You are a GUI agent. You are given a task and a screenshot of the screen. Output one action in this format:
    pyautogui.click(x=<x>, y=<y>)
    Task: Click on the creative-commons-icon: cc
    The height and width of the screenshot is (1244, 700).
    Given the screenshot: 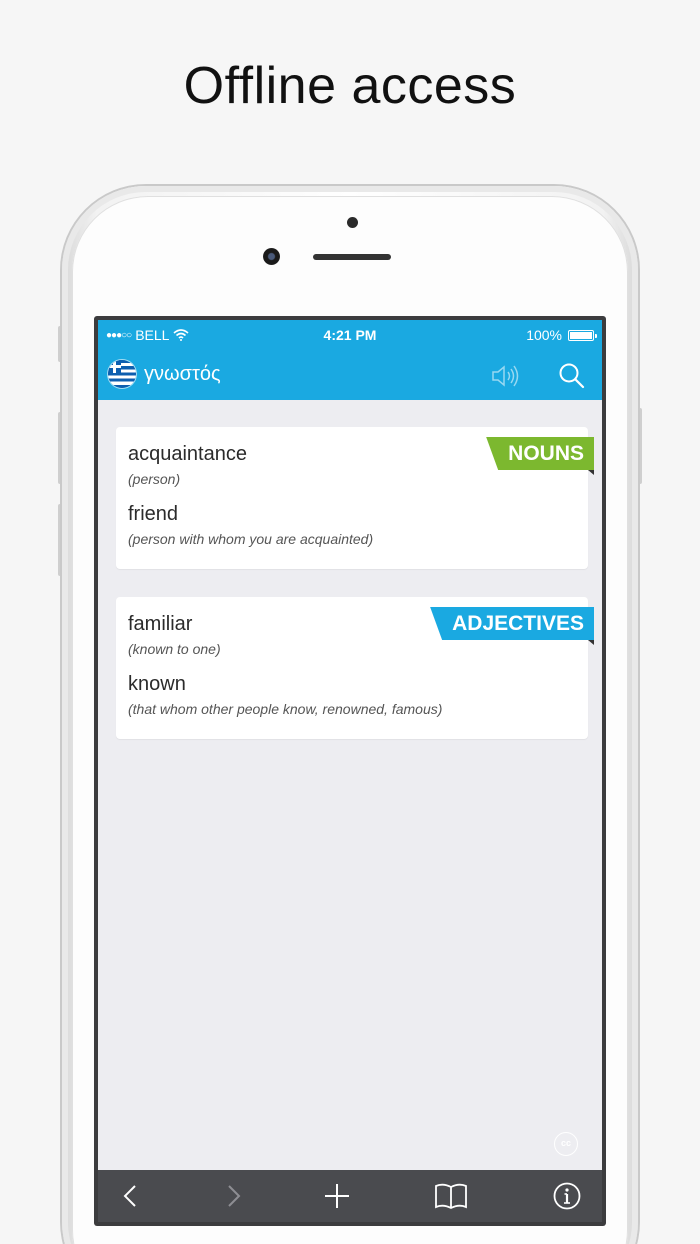 What is the action you would take?
    pyautogui.click(x=566, y=1144)
    